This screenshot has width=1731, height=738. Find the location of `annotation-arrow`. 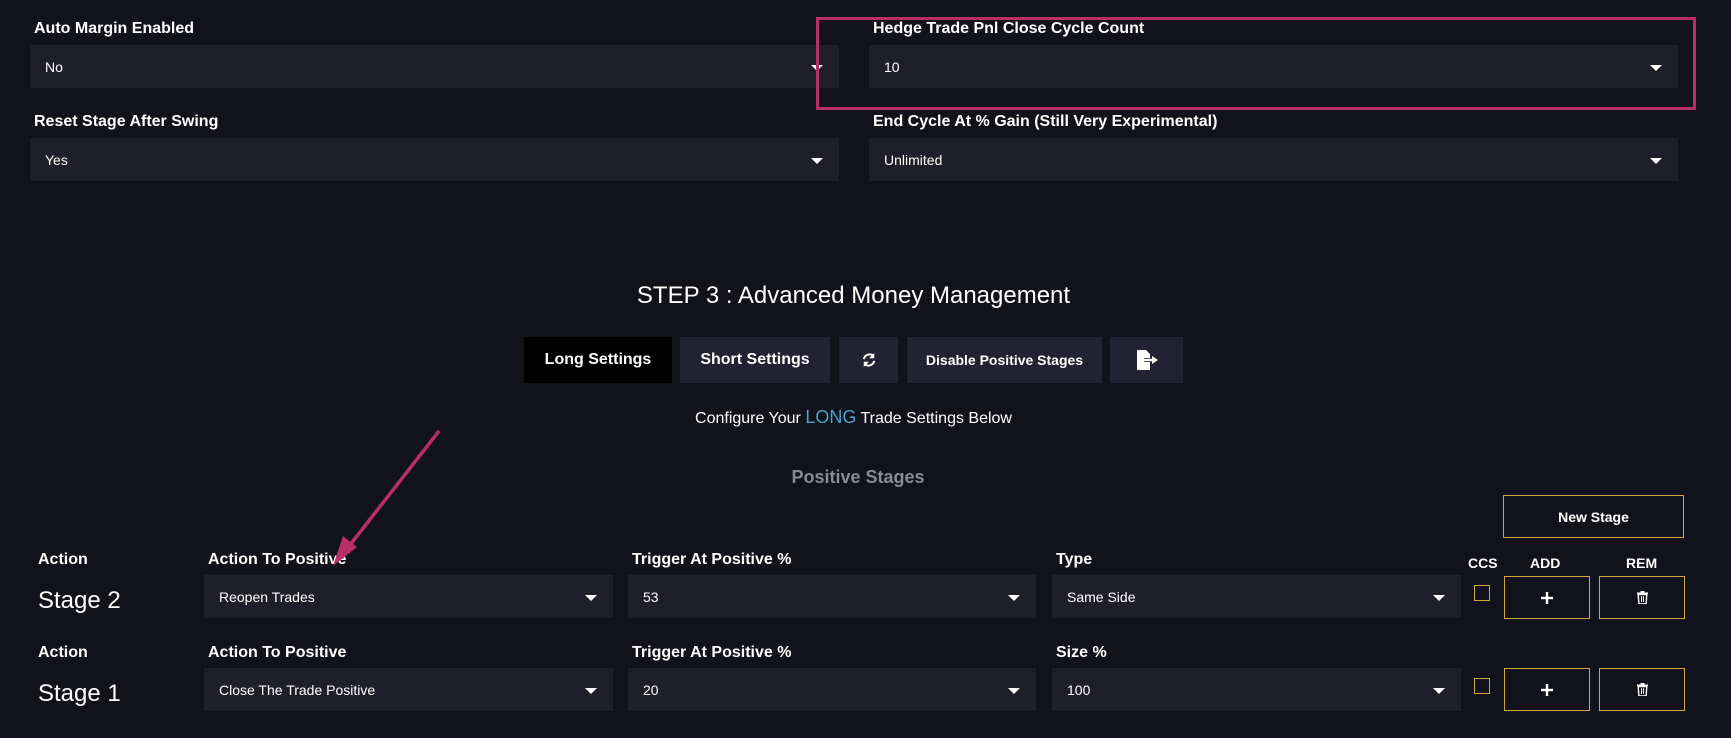

annotation-arrow is located at coordinates (387, 497).